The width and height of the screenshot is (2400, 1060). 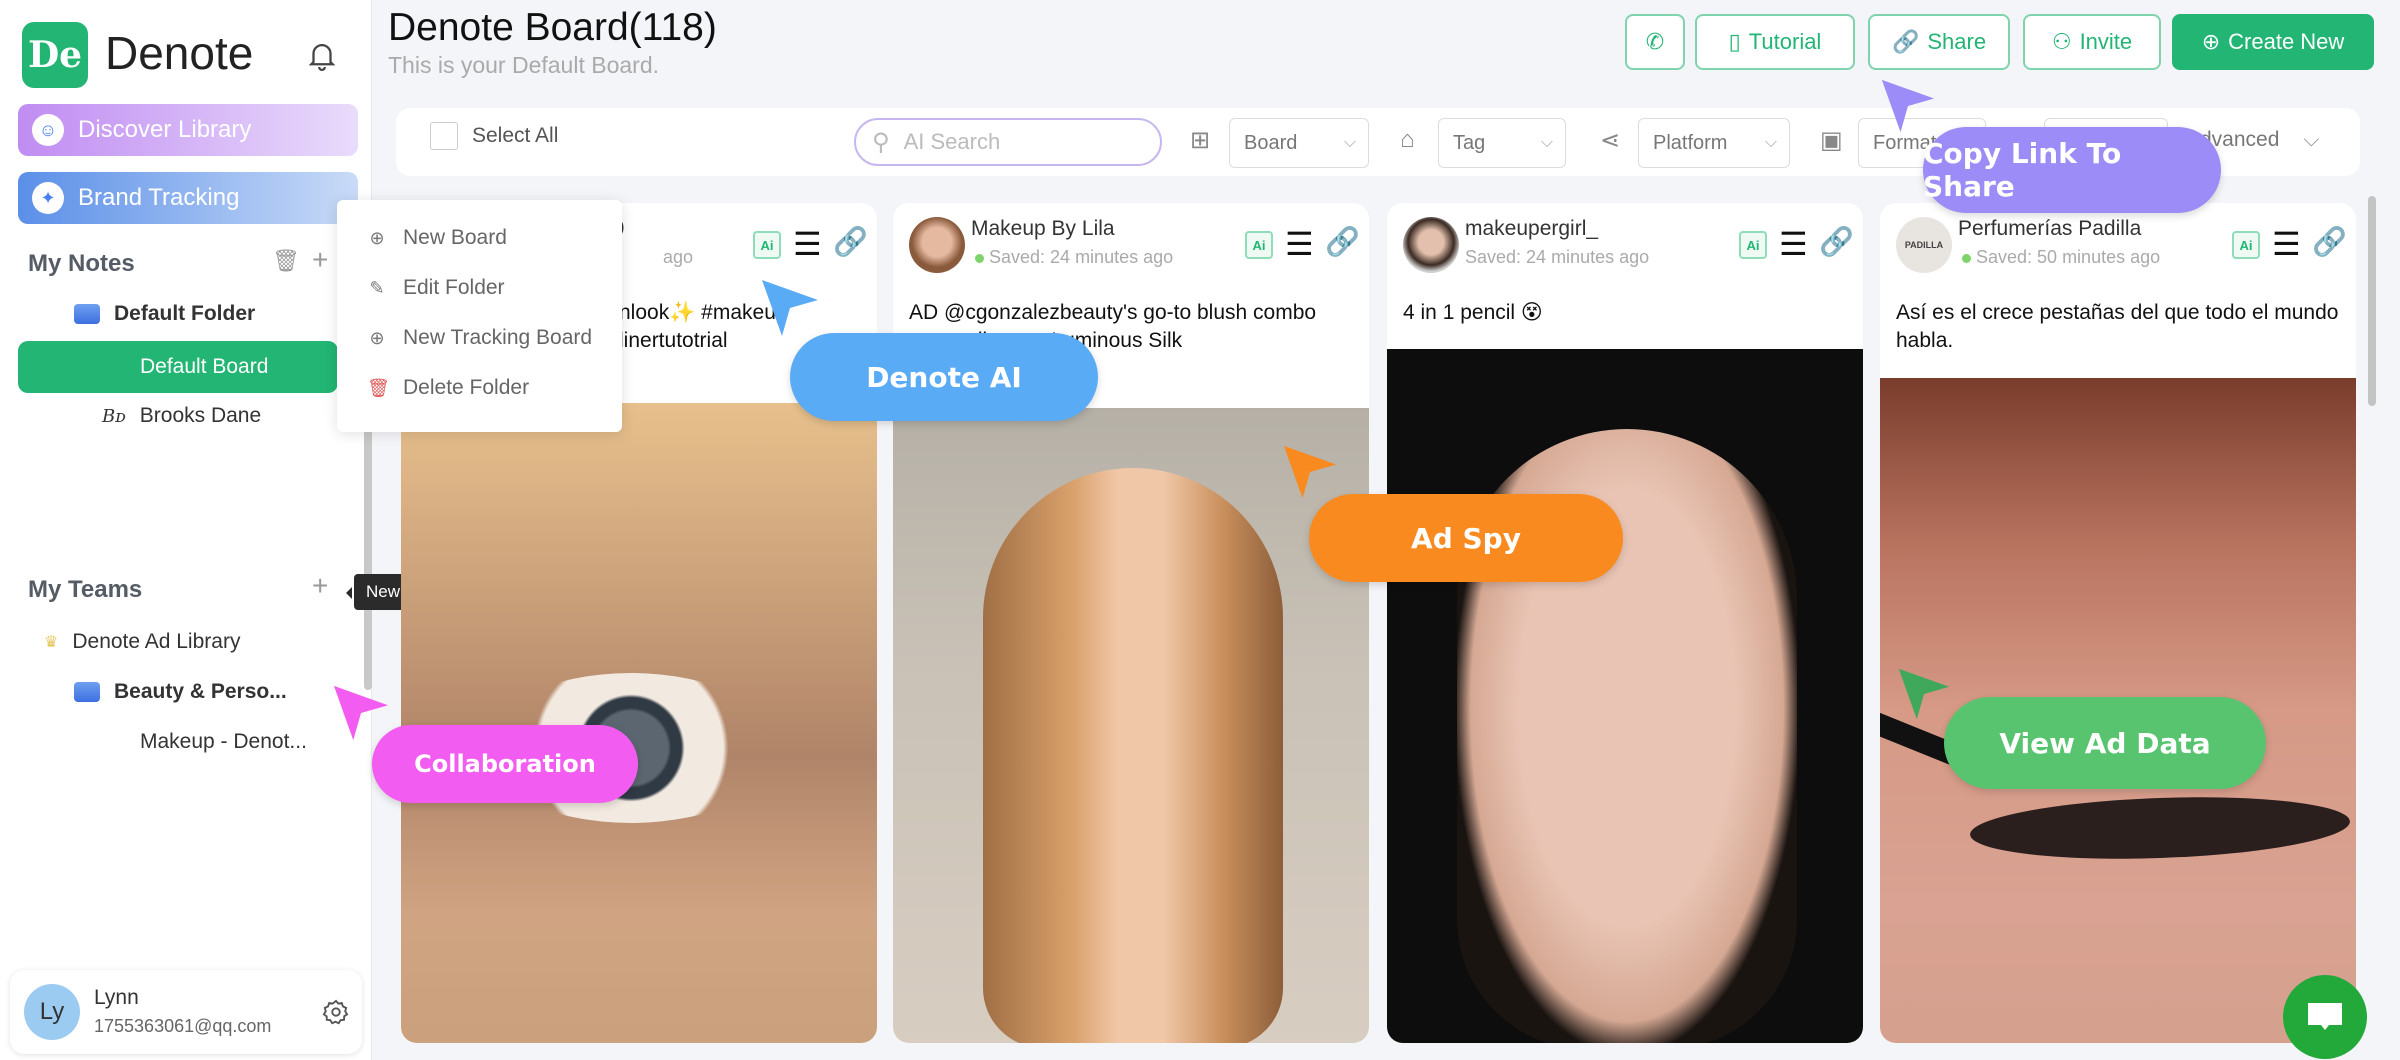 I want to click on chat-support-button, so click(x=2325, y=1017).